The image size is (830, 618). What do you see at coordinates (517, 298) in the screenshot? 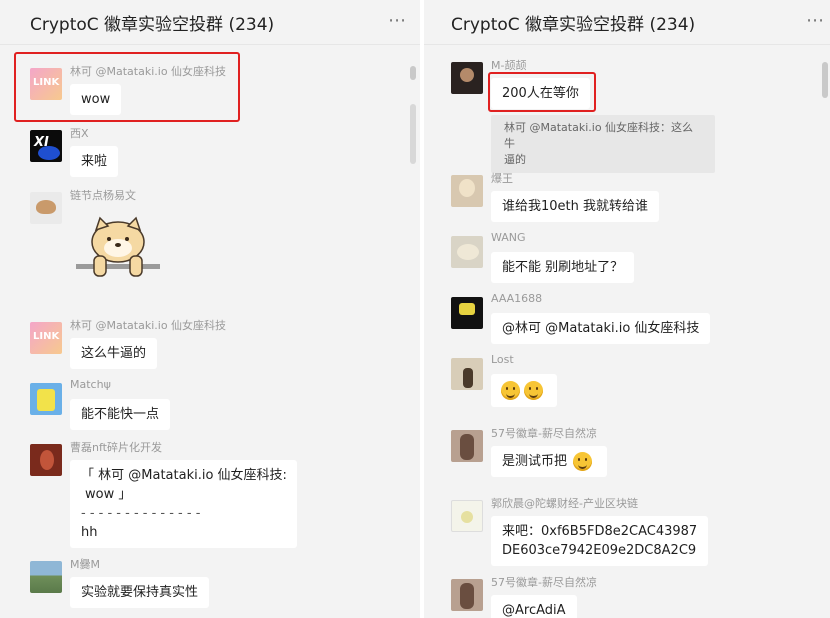
I see `sender-name: AAA1688` at bounding box center [517, 298].